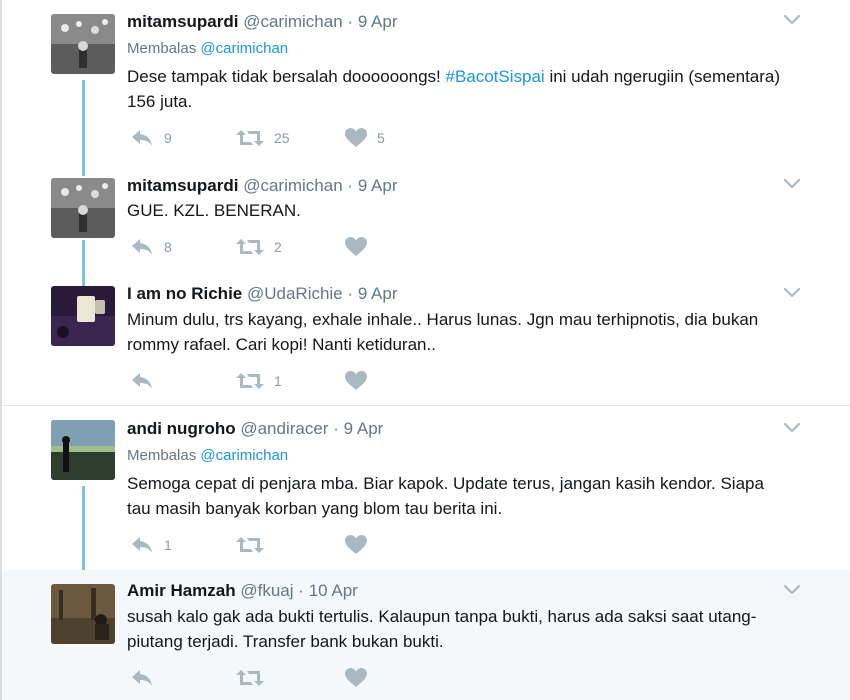 The height and width of the screenshot is (700, 850). I want to click on reply-button: 9, so click(151, 138).